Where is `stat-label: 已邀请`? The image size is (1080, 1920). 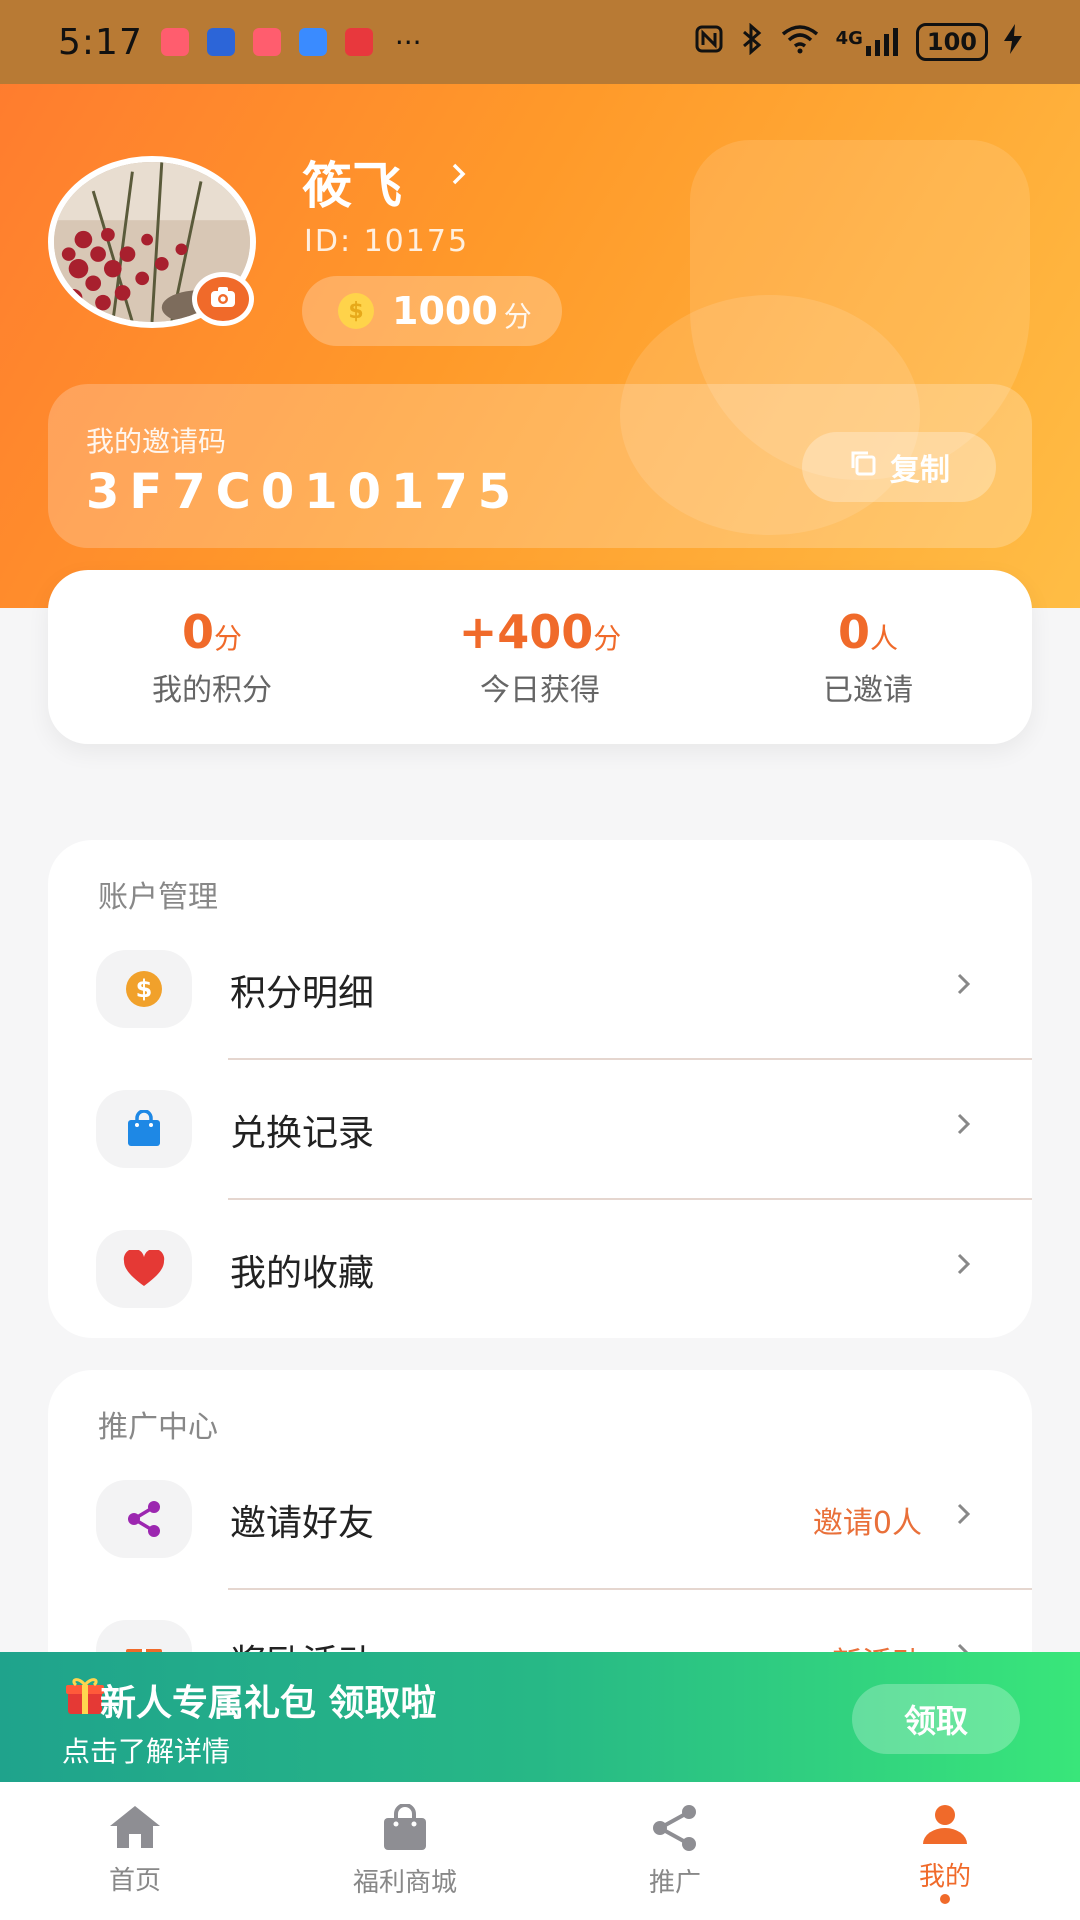
stat-label: 已邀请 is located at coordinates (868, 690).